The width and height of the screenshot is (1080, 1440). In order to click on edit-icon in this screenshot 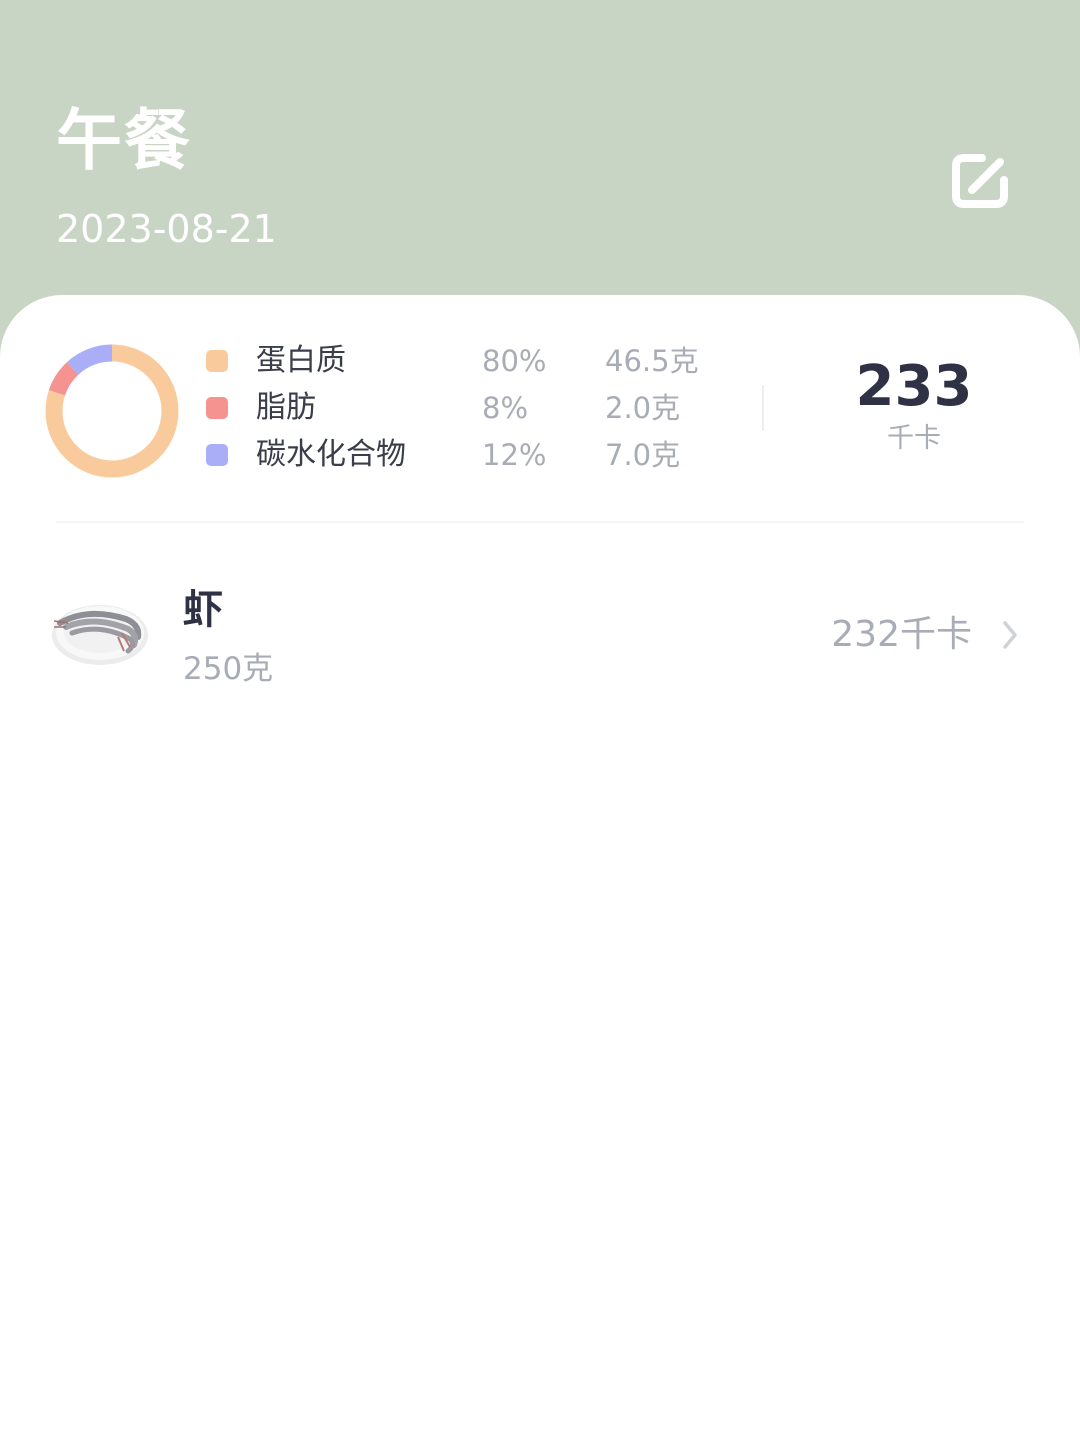, I will do `click(980, 181)`.